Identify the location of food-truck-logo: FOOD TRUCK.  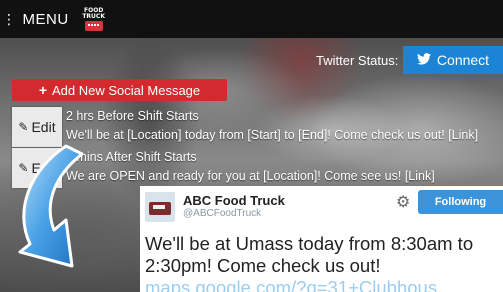
(94, 19).